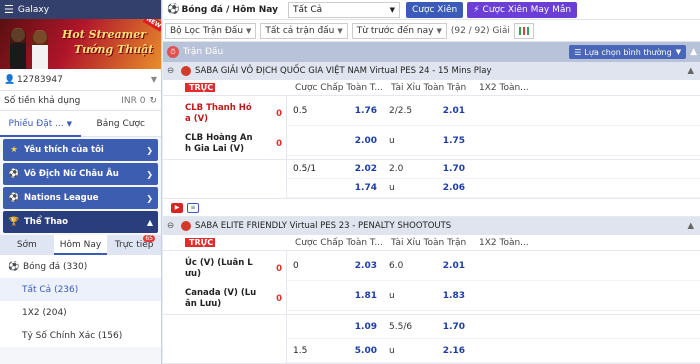 This screenshot has height=364, width=700. I want to click on handicap-odds: 2.03, so click(361, 266).